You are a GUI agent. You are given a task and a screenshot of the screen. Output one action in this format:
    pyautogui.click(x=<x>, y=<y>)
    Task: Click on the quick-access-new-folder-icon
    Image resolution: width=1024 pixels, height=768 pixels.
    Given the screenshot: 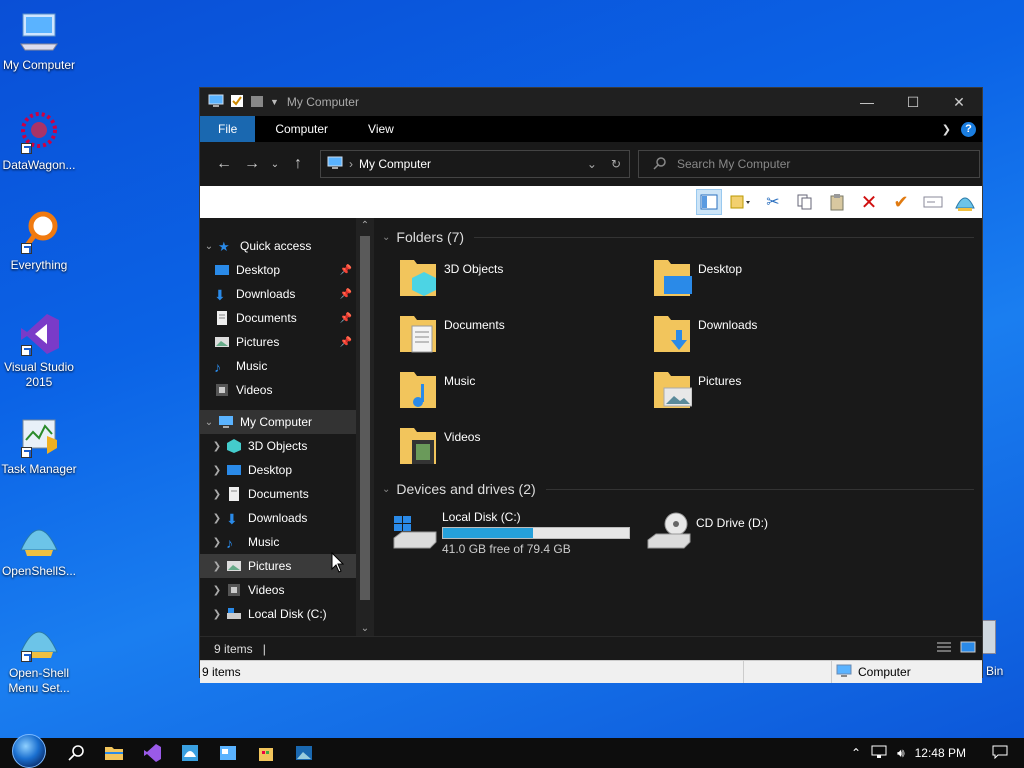 What is the action you would take?
    pyautogui.click(x=257, y=102)
    